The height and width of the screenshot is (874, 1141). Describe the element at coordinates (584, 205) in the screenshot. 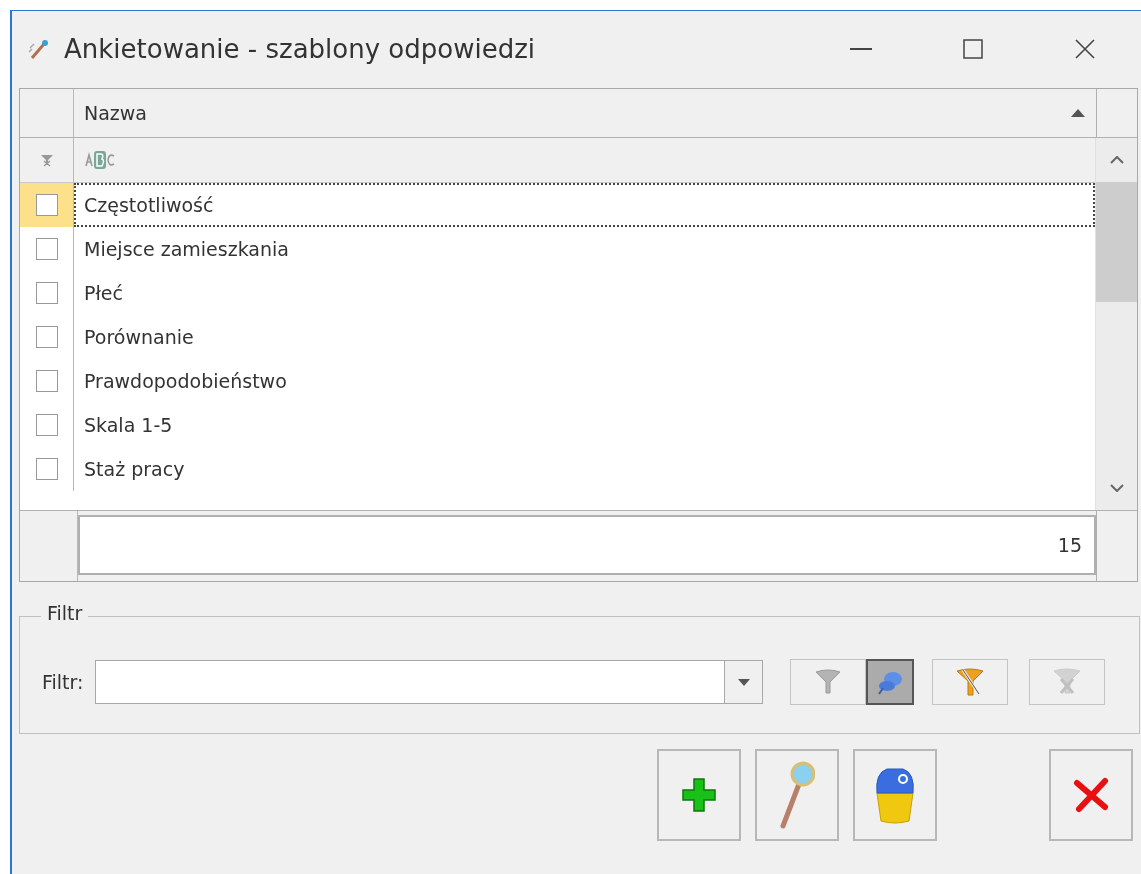

I see `row-name: Częstotliwość` at that location.